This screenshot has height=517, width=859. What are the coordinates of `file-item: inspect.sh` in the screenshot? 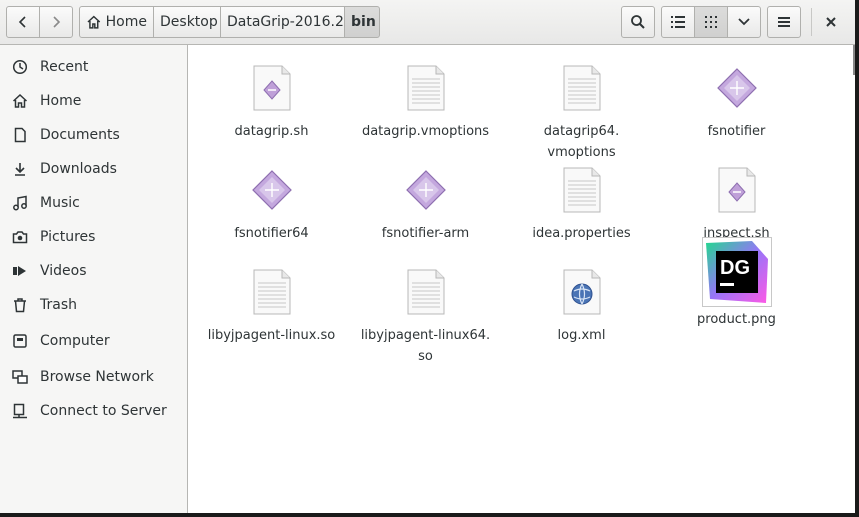 It's located at (736, 199).